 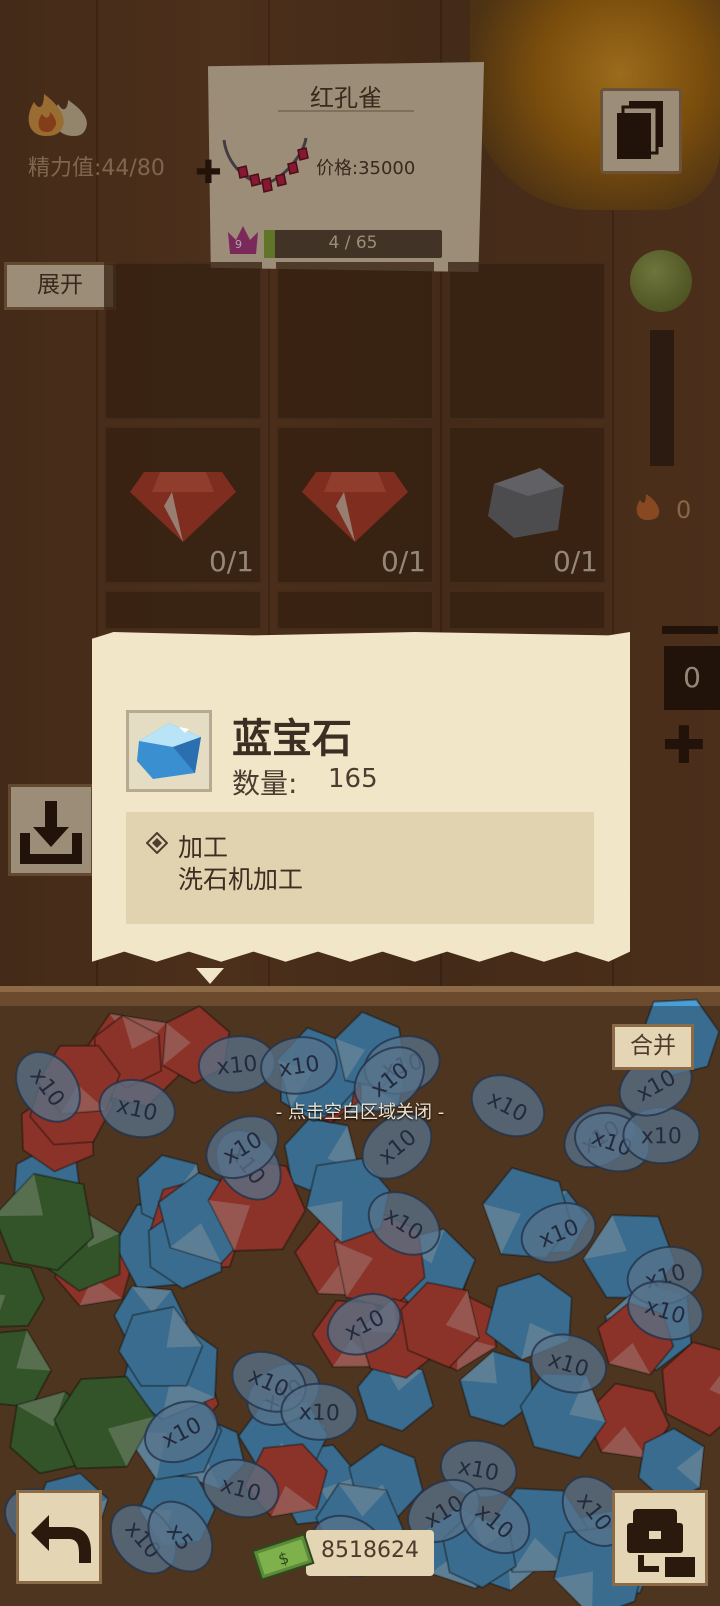 I want to click on diamond-bullet-icon, so click(x=157, y=843).